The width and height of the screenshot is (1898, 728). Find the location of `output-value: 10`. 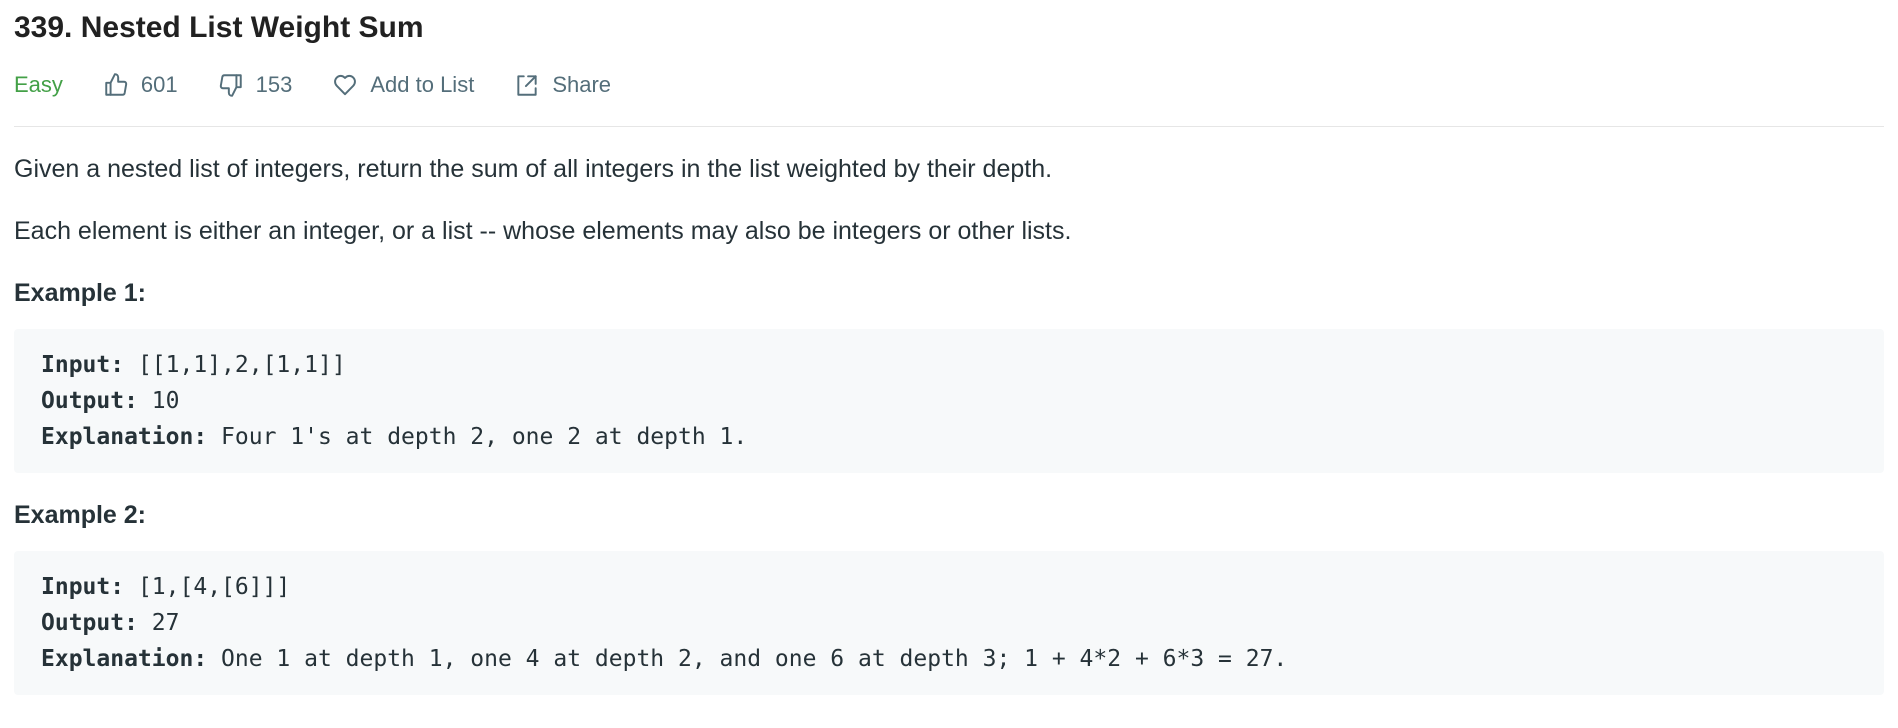

output-value: 10 is located at coordinates (165, 401).